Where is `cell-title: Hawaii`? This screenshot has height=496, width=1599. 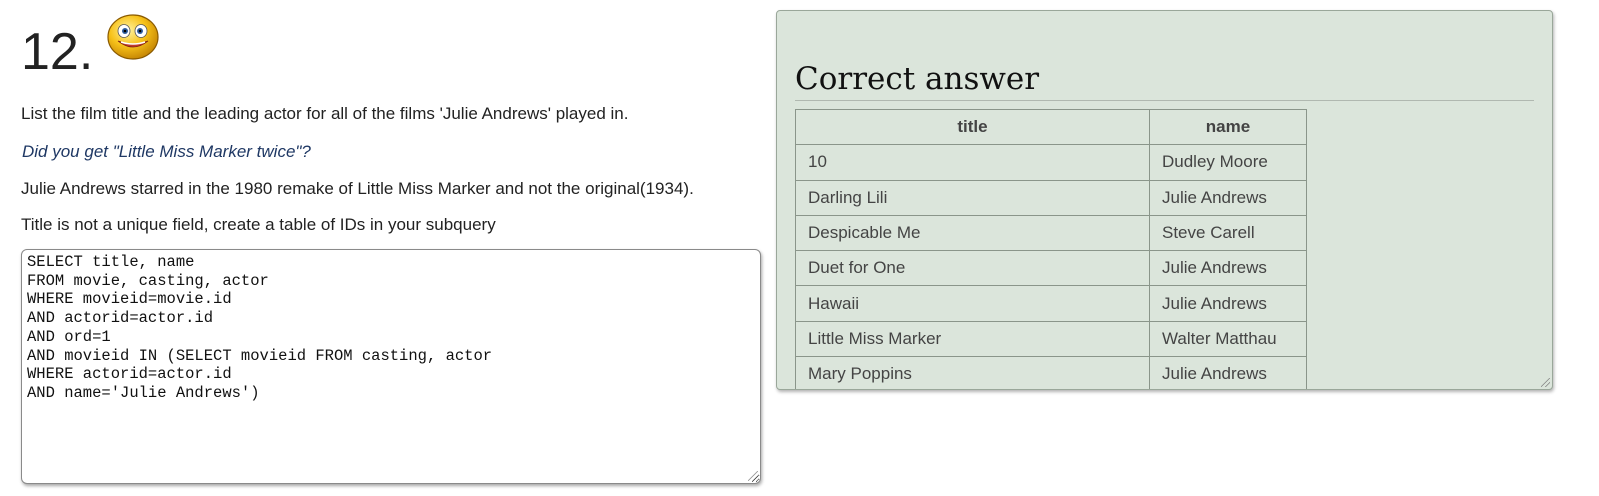 cell-title: Hawaii is located at coordinates (972, 303).